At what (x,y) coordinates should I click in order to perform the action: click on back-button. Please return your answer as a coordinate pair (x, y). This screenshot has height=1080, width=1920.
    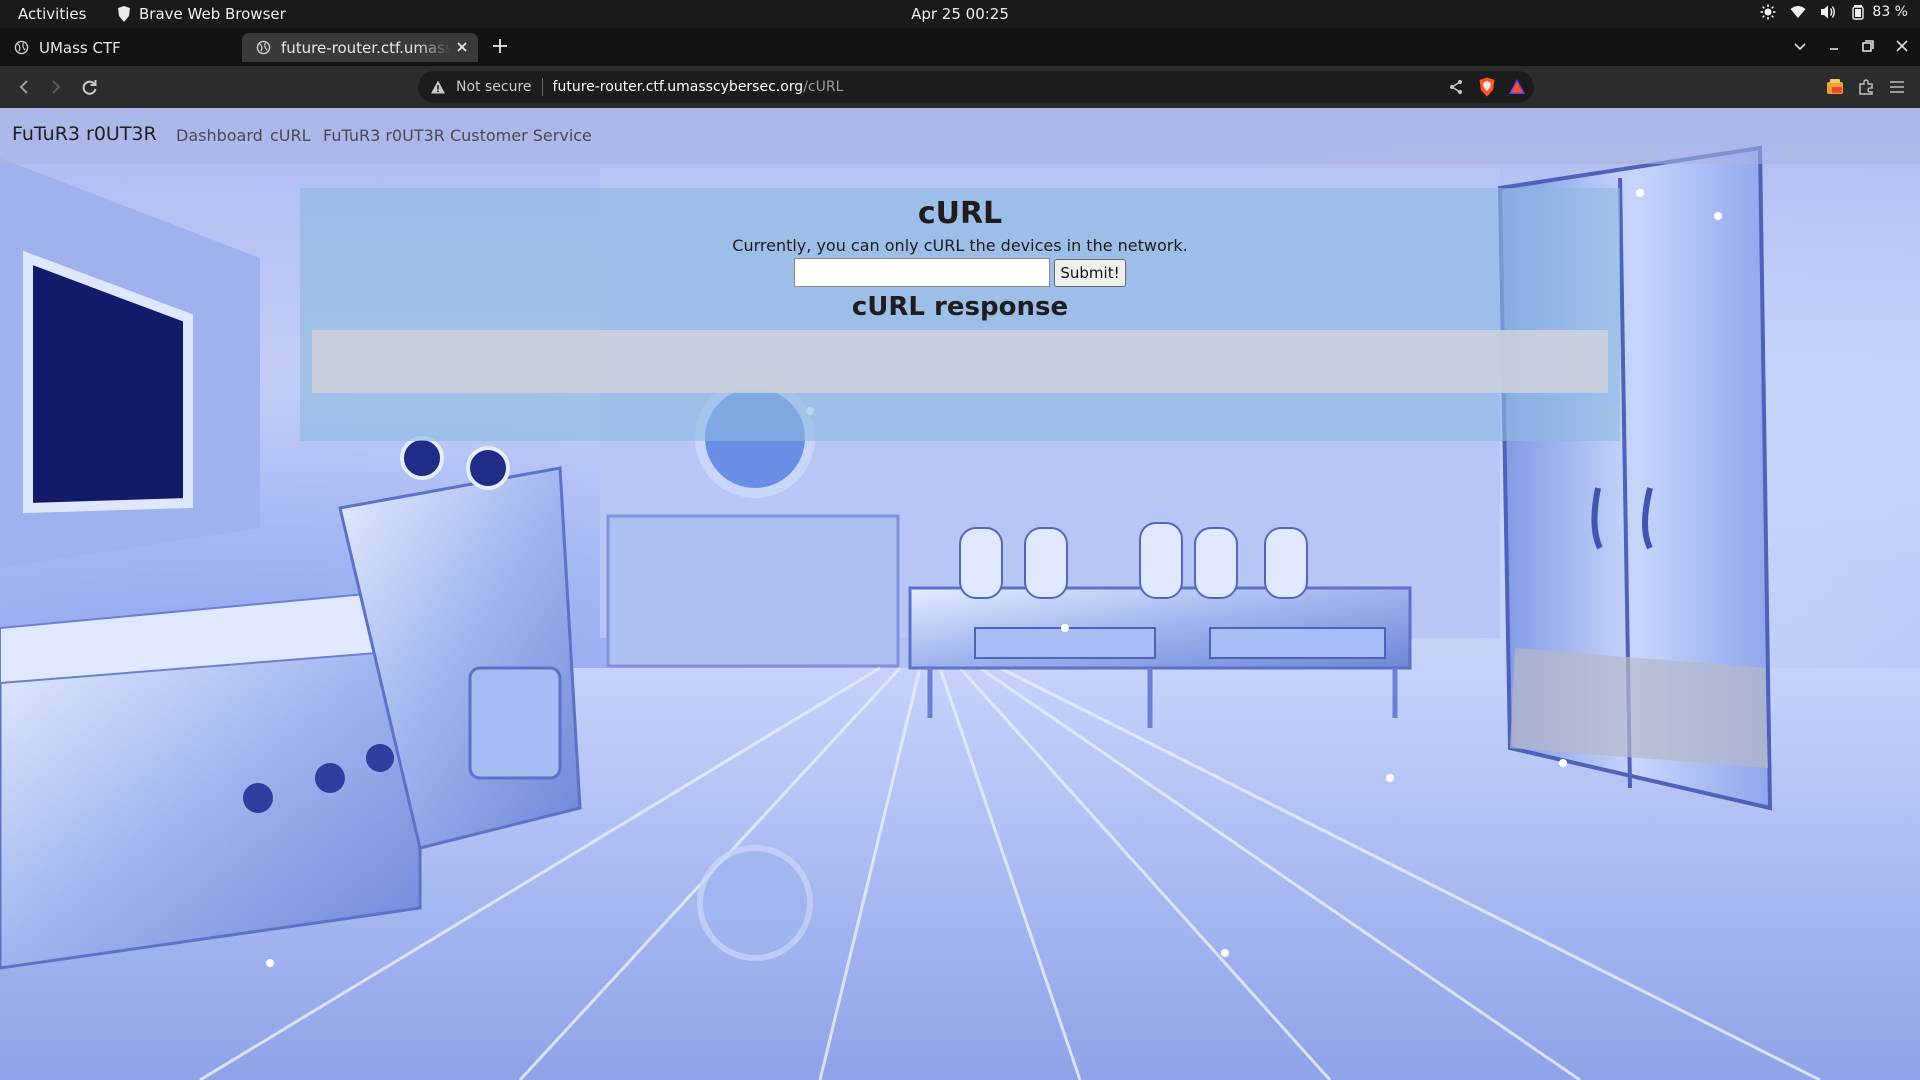
    Looking at the image, I should click on (24, 87).